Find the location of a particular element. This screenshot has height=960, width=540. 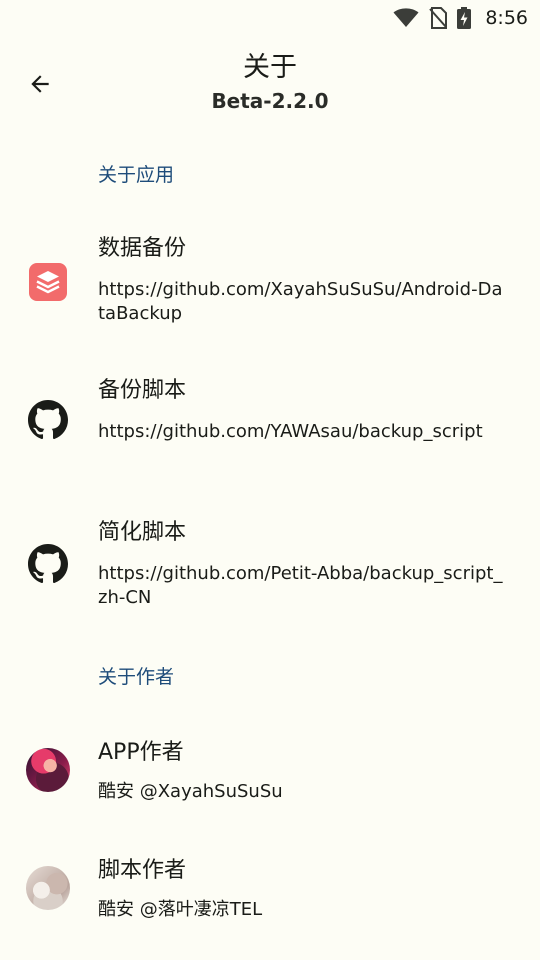

item-title: 脚本作者 is located at coordinates (142, 870).